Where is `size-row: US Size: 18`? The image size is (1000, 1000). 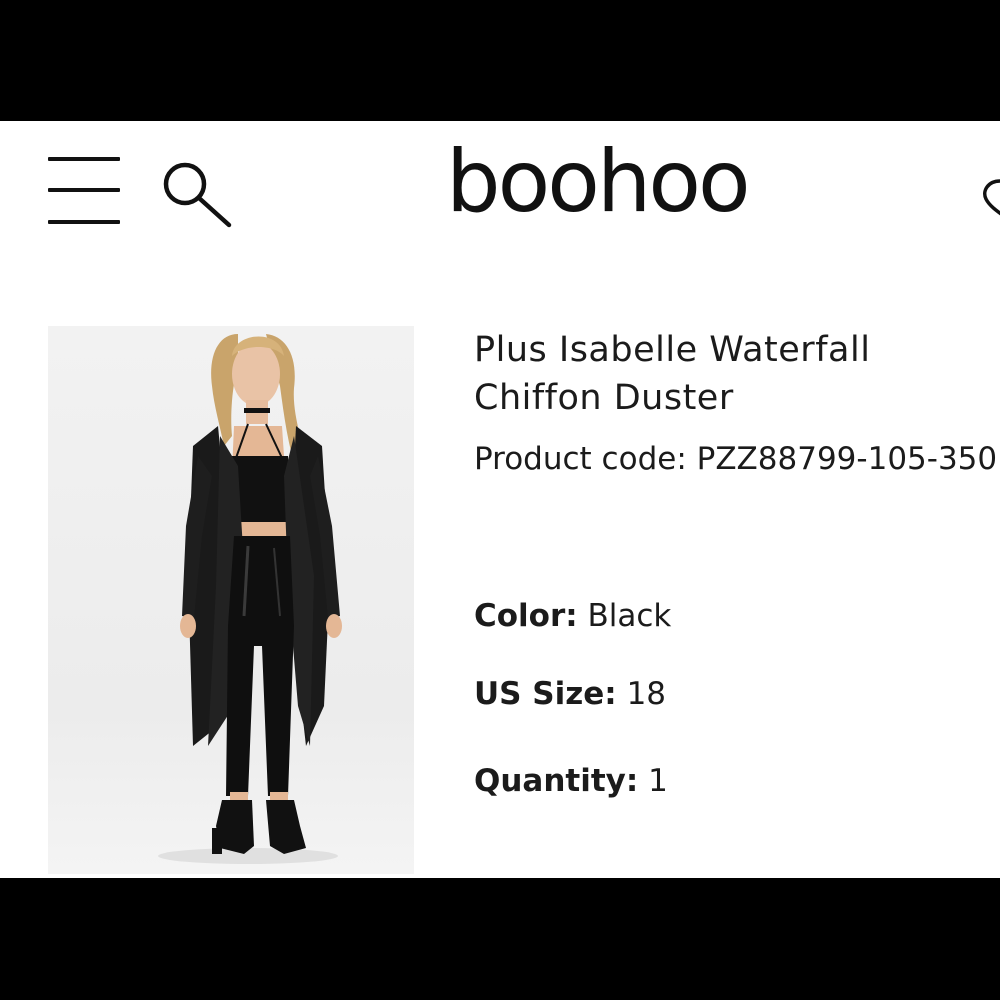
size-row: US Size: 18 is located at coordinates (570, 694).